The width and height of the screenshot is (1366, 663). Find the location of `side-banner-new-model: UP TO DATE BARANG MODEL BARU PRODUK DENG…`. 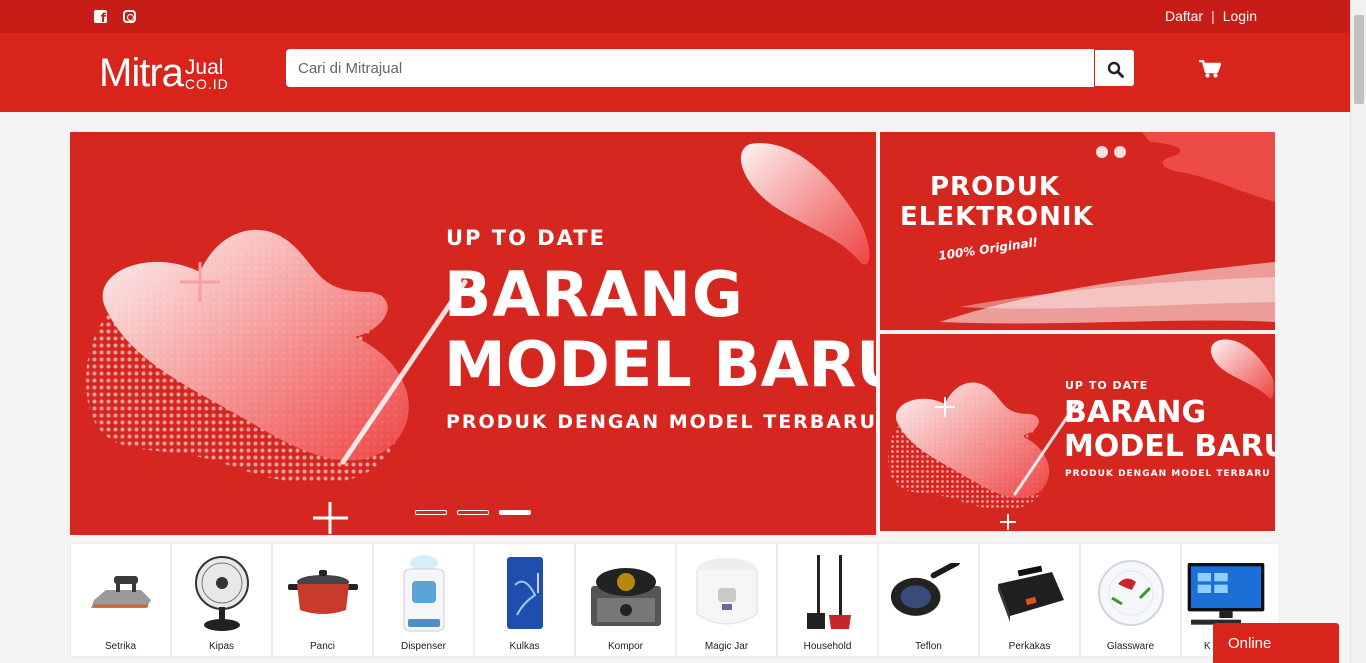

side-banner-new-model: UP TO DATE BARANG MODEL BARU PRODUK DENG… is located at coordinates (1077, 432).